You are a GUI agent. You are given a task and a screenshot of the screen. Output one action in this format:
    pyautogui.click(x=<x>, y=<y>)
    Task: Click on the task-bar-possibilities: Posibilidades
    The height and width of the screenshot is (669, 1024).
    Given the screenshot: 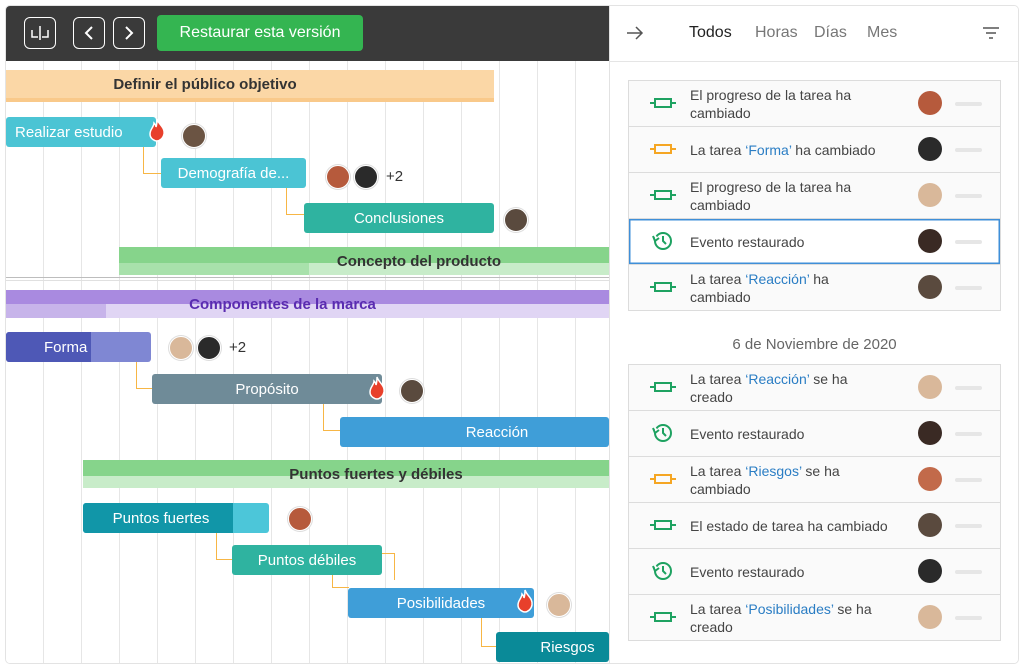 What is the action you would take?
    pyautogui.click(x=441, y=603)
    